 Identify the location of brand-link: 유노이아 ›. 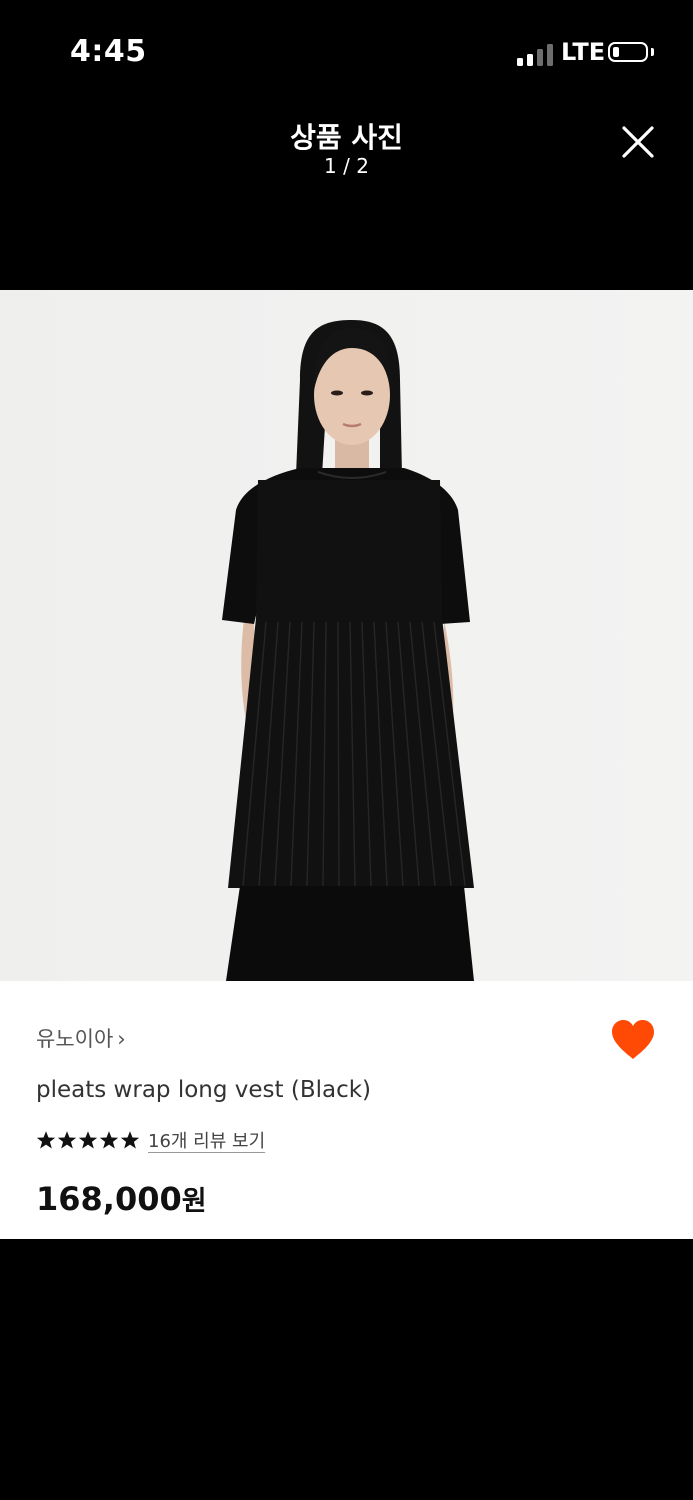
(81, 1038).